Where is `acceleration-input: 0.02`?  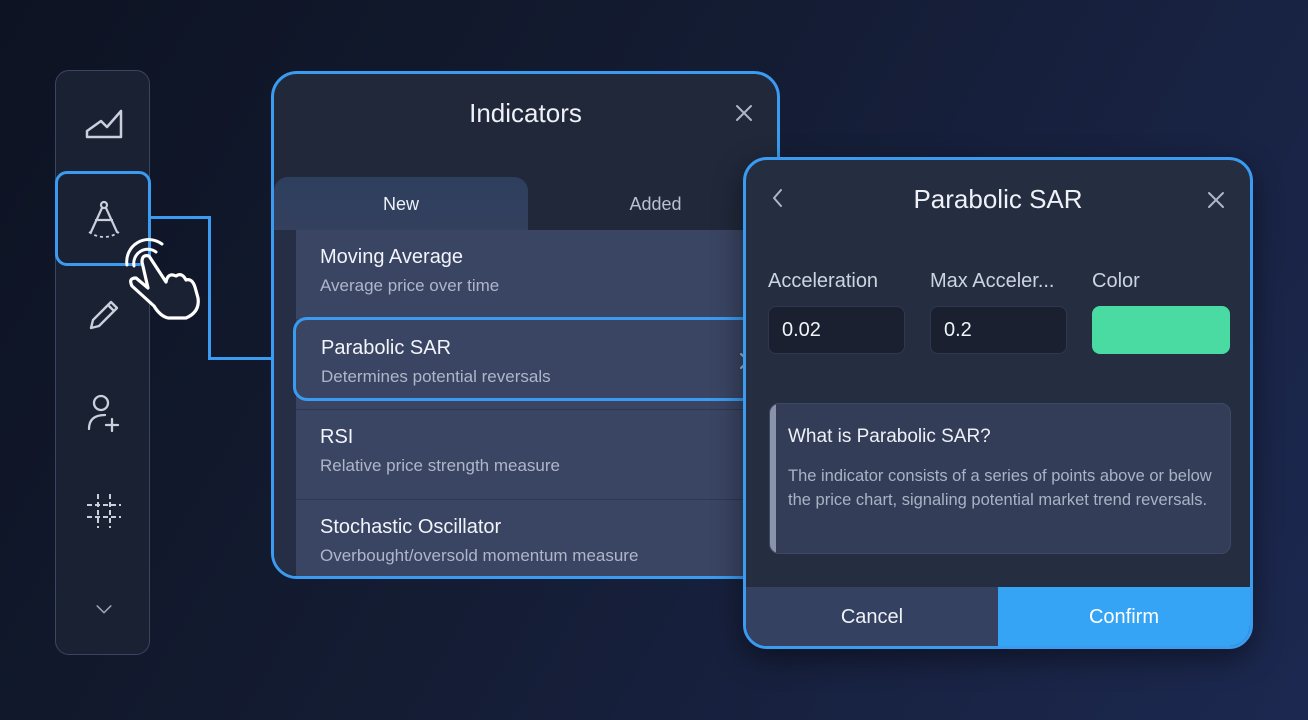 acceleration-input: 0.02 is located at coordinates (836, 330).